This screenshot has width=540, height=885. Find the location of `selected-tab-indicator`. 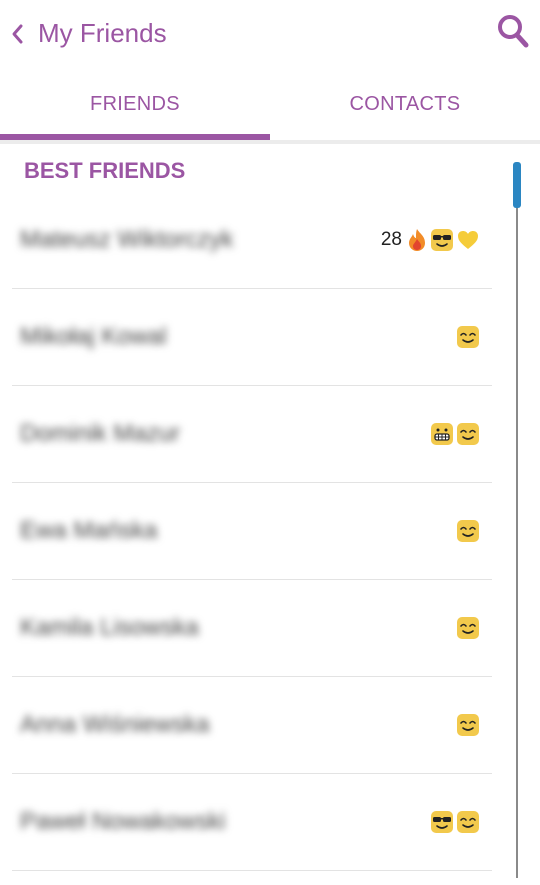

selected-tab-indicator is located at coordinates (135, 137).